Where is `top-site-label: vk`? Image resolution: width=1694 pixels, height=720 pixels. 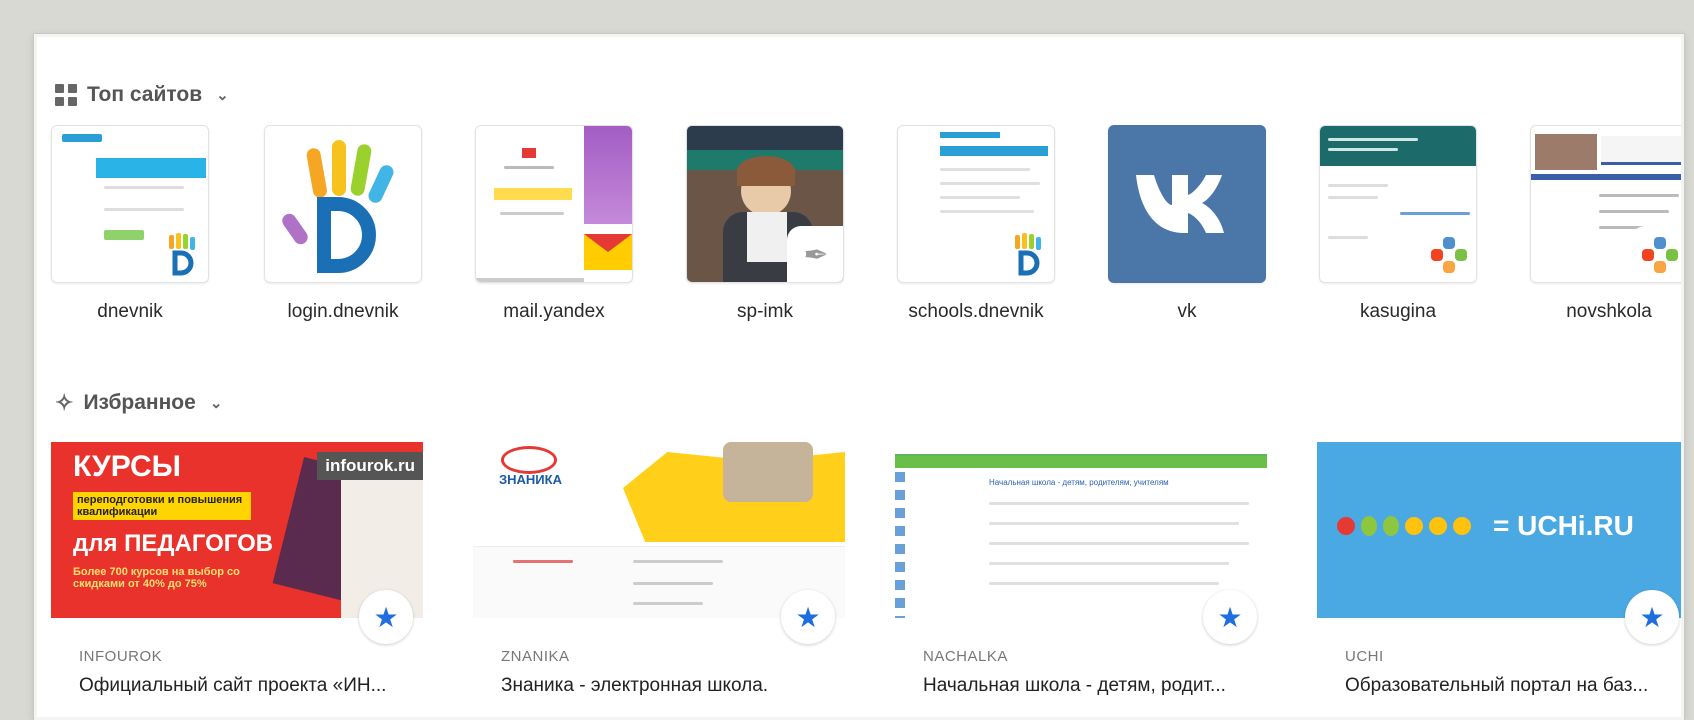
top-site-label: vk is located at coordinates (1187, 311).